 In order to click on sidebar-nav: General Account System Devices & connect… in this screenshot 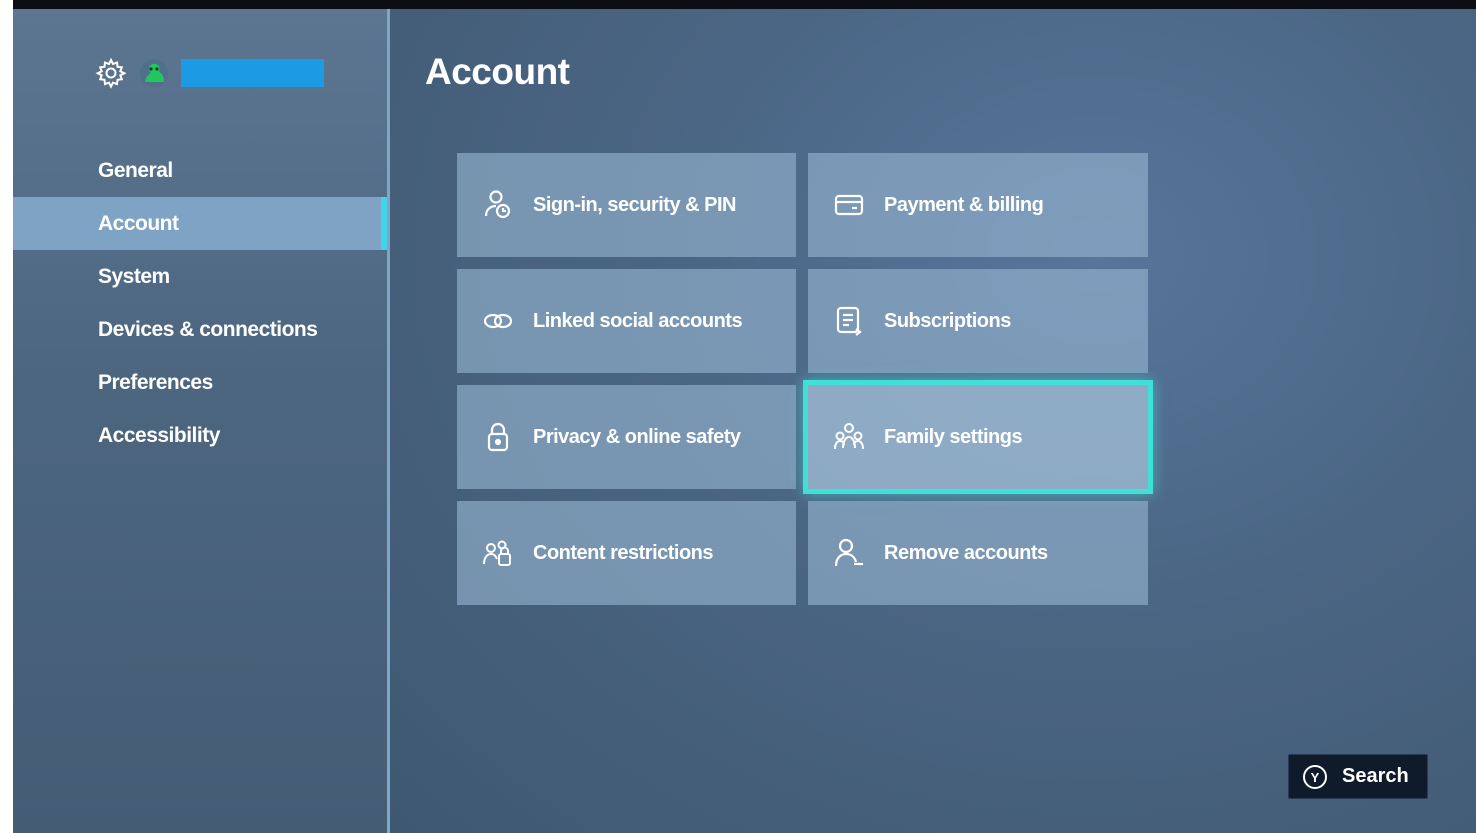, I will do `click(200, 303)`.